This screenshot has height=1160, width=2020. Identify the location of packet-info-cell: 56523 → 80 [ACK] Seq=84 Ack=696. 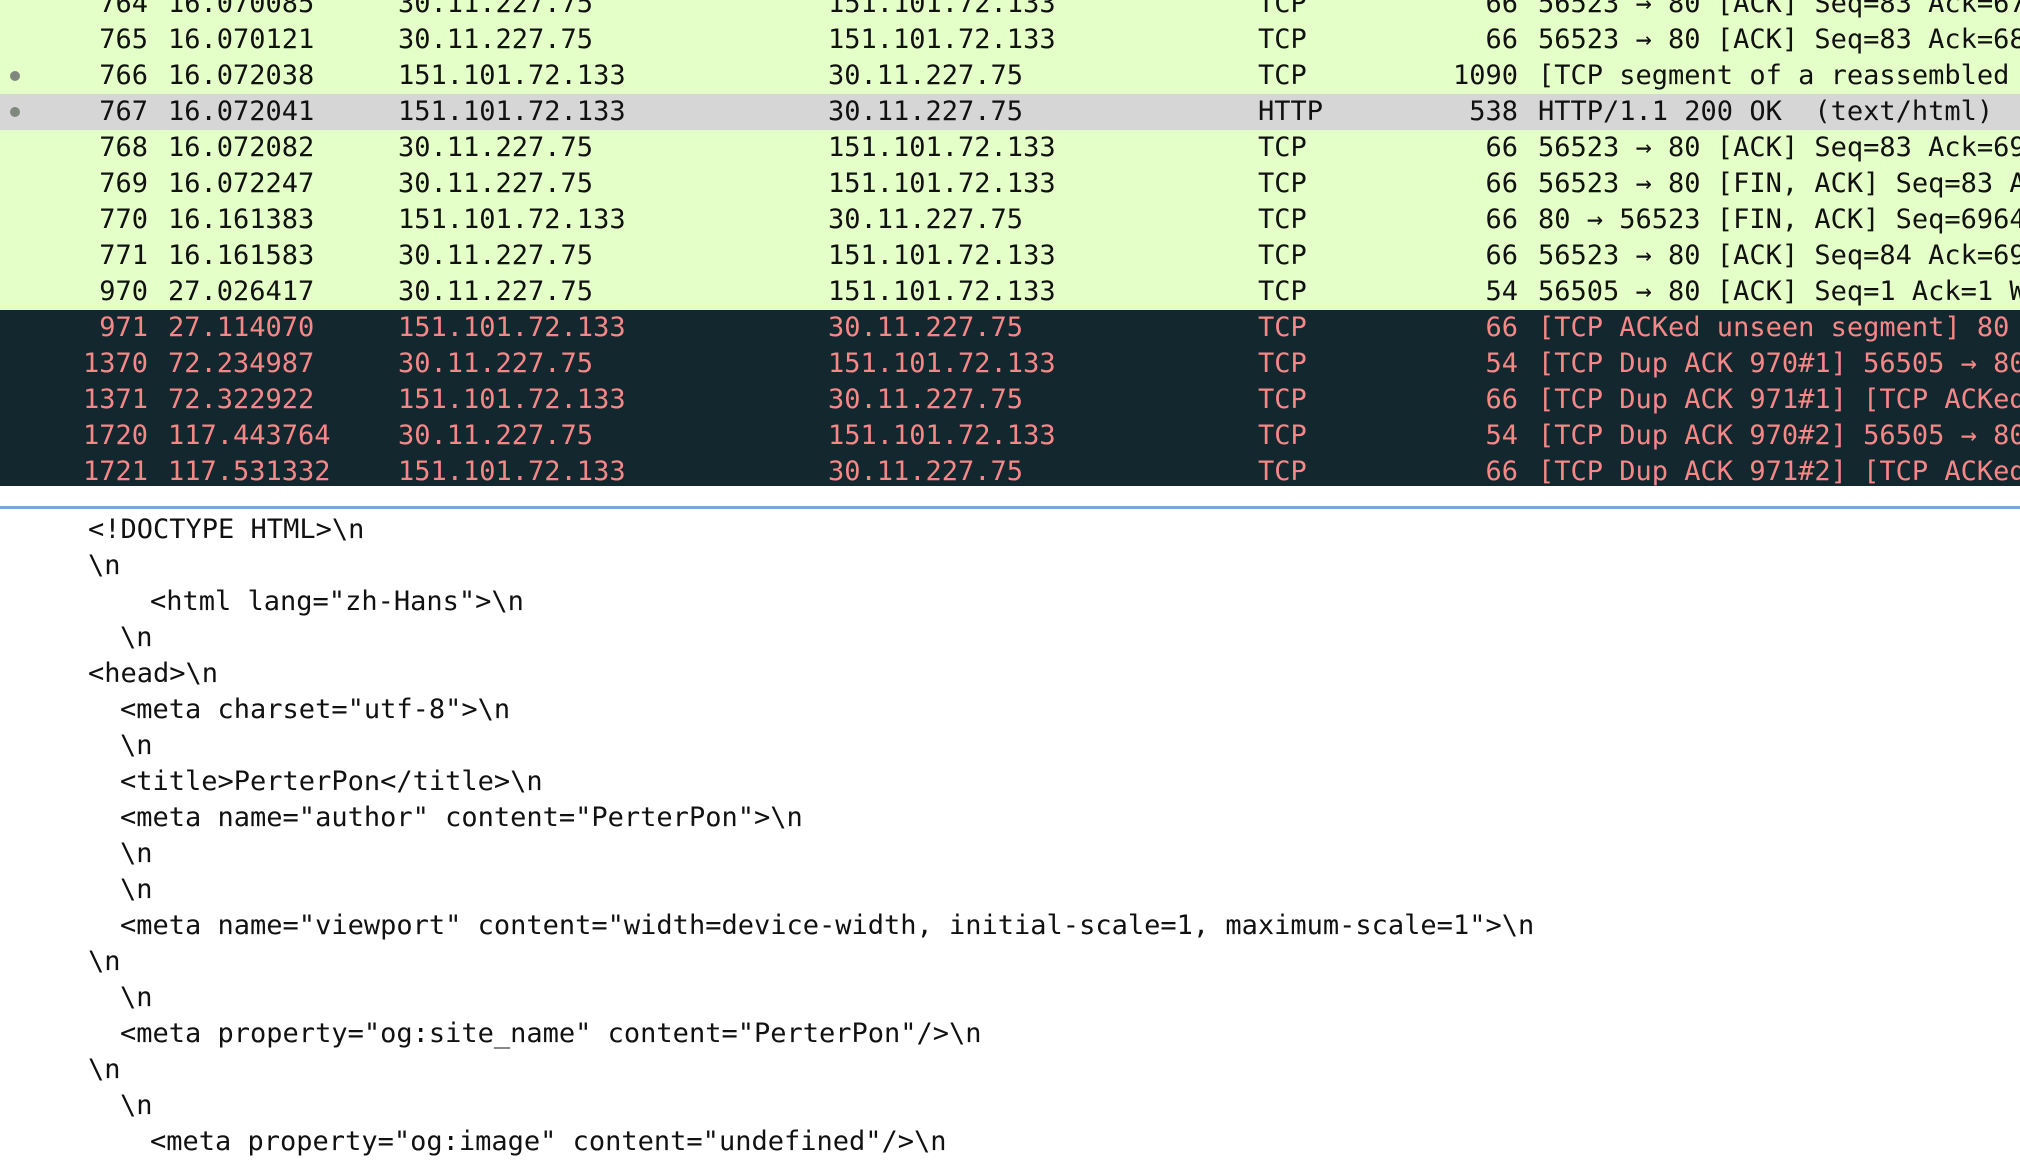
(1779, 255).